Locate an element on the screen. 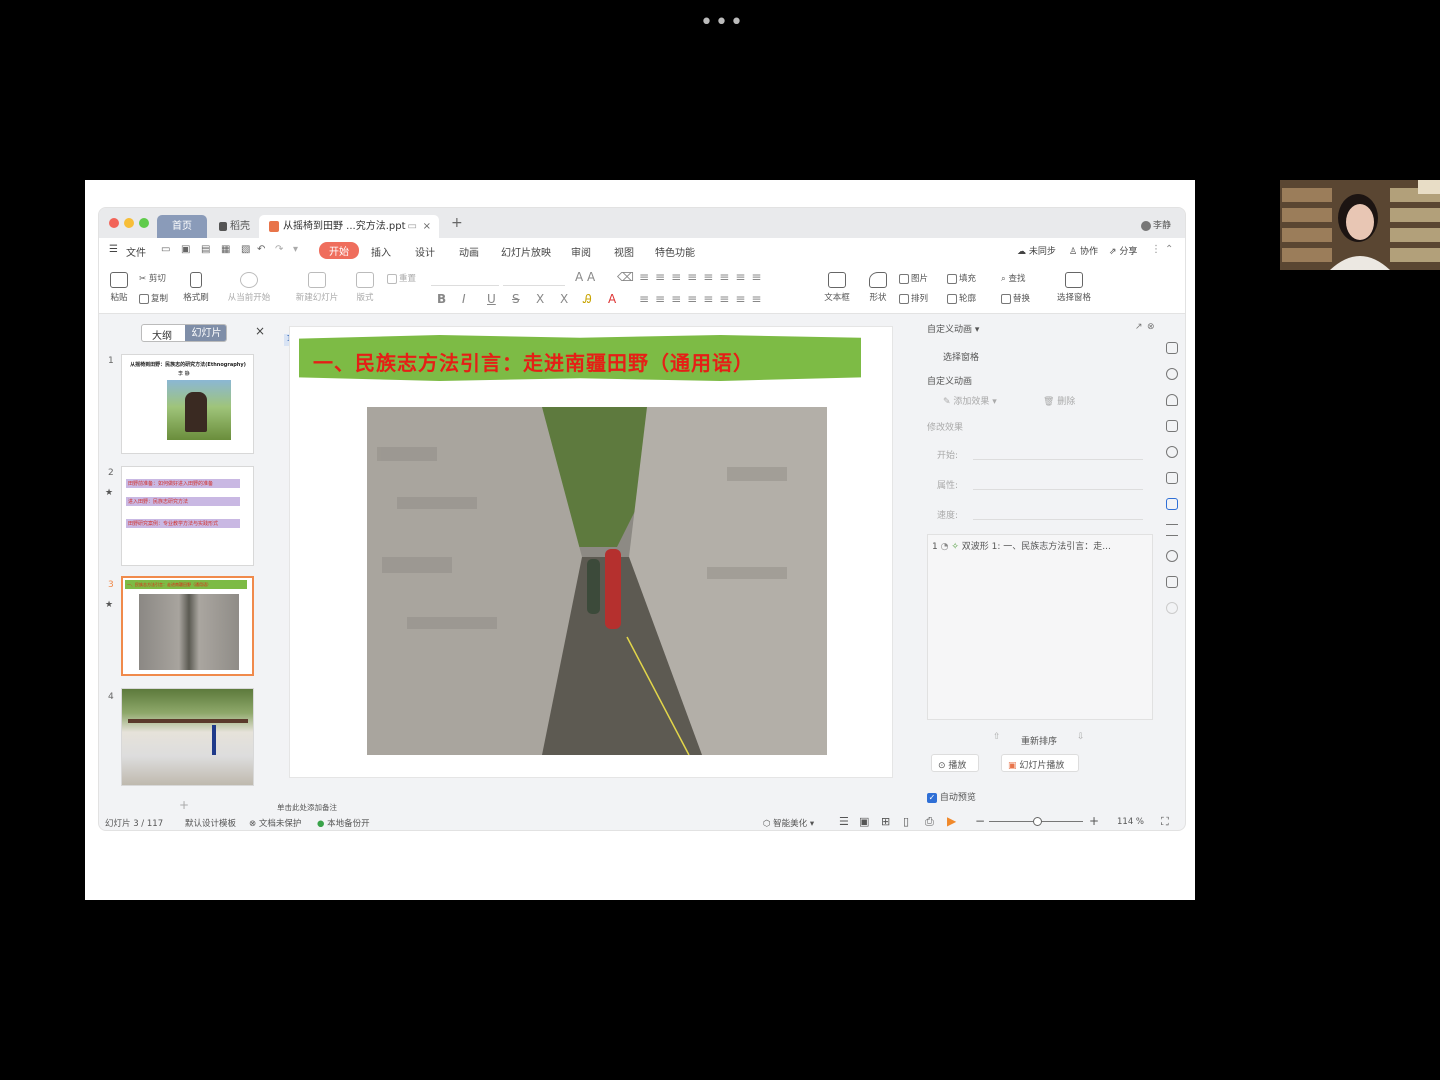  new-slide-button: 新建幻灯片 is located at coordinates (317, 287).